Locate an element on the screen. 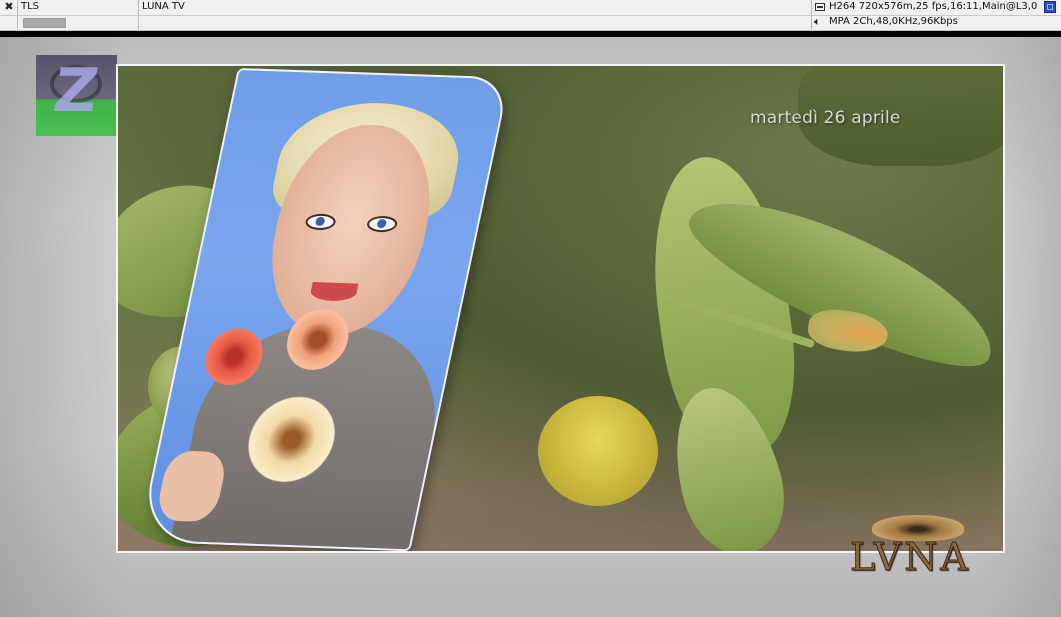 Image resolution: width=1061 pixels, height=617 pixels. watermark-text: LVNA is located at coordinates (910, 557).